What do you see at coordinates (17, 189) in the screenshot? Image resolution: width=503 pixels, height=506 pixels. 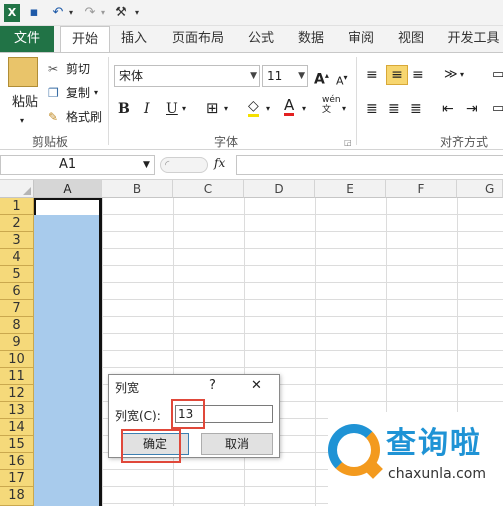 I see `select-all-corner` at bounding box center [17, 189].